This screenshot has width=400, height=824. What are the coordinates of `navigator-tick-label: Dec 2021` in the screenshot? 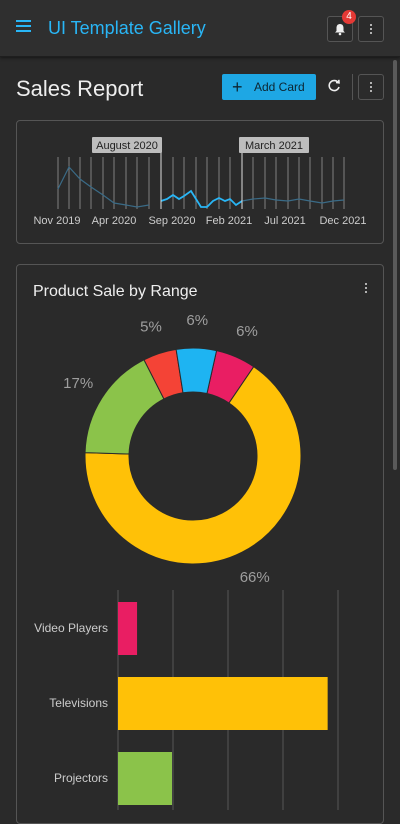 It's located at (342, 221).